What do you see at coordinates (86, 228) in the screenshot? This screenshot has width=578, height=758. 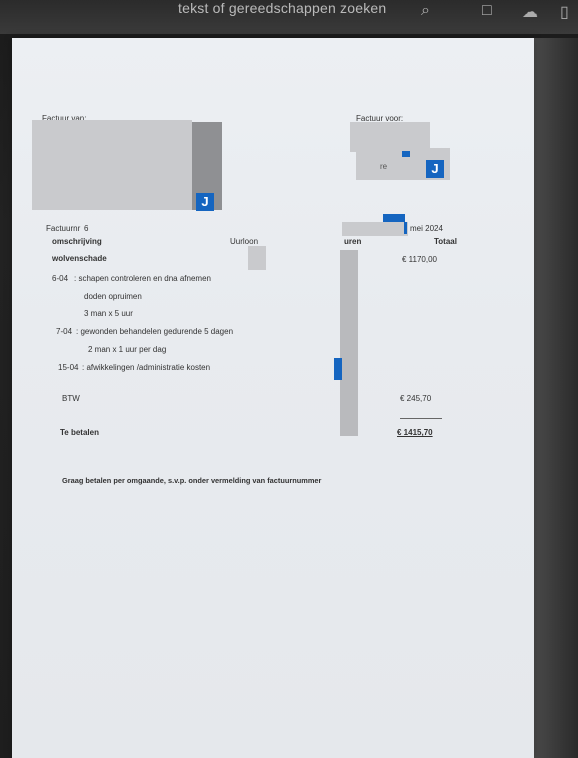 I see `invoice-number: 6` at bounding box center [86, 228].